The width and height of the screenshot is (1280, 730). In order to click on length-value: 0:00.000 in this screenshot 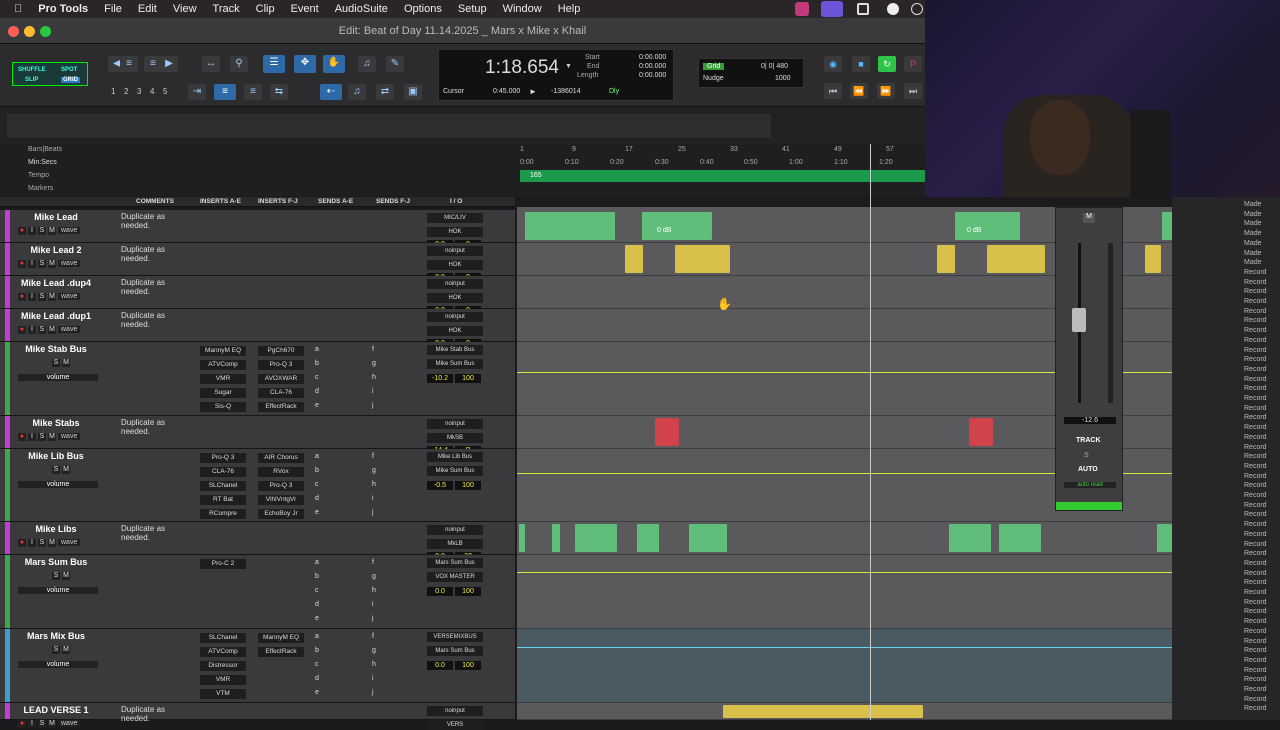, I will do `click(652, 75)`.